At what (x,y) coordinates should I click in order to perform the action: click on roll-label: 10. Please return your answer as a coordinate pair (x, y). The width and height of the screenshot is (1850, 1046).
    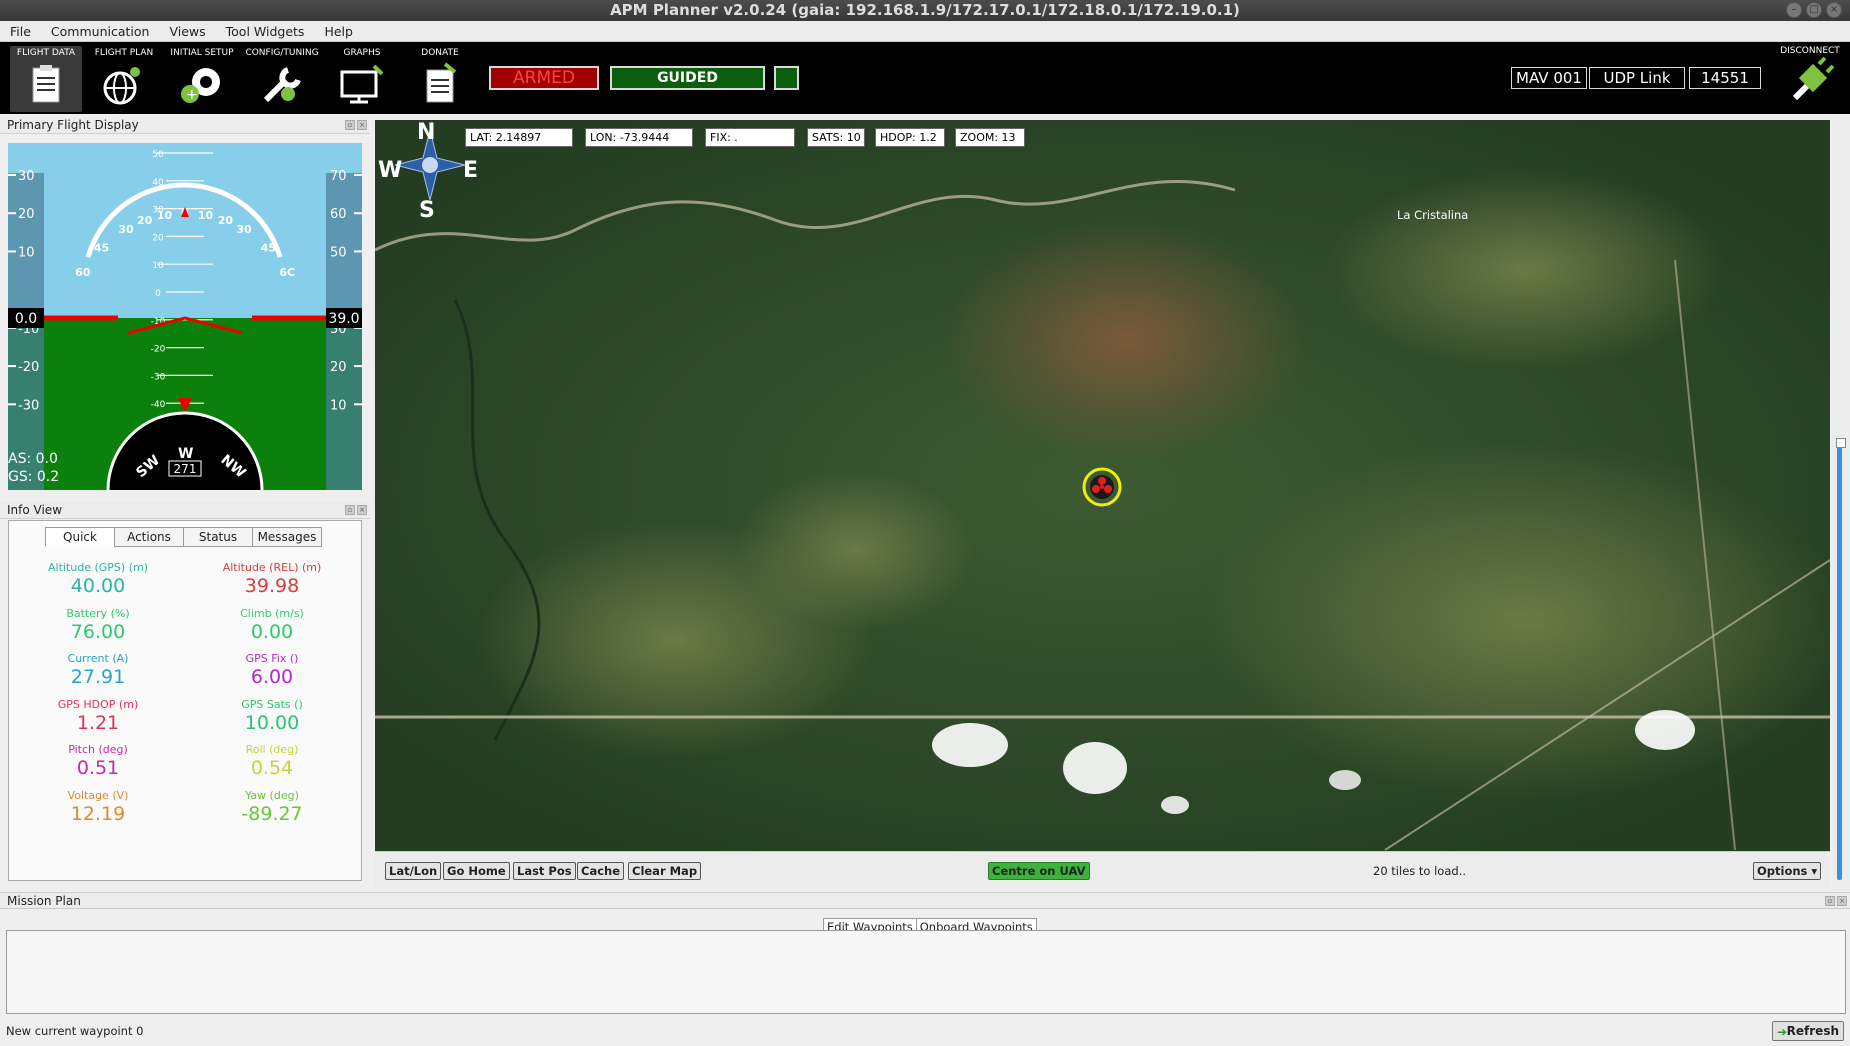
    Looking at the image, I should click on (206, 215).